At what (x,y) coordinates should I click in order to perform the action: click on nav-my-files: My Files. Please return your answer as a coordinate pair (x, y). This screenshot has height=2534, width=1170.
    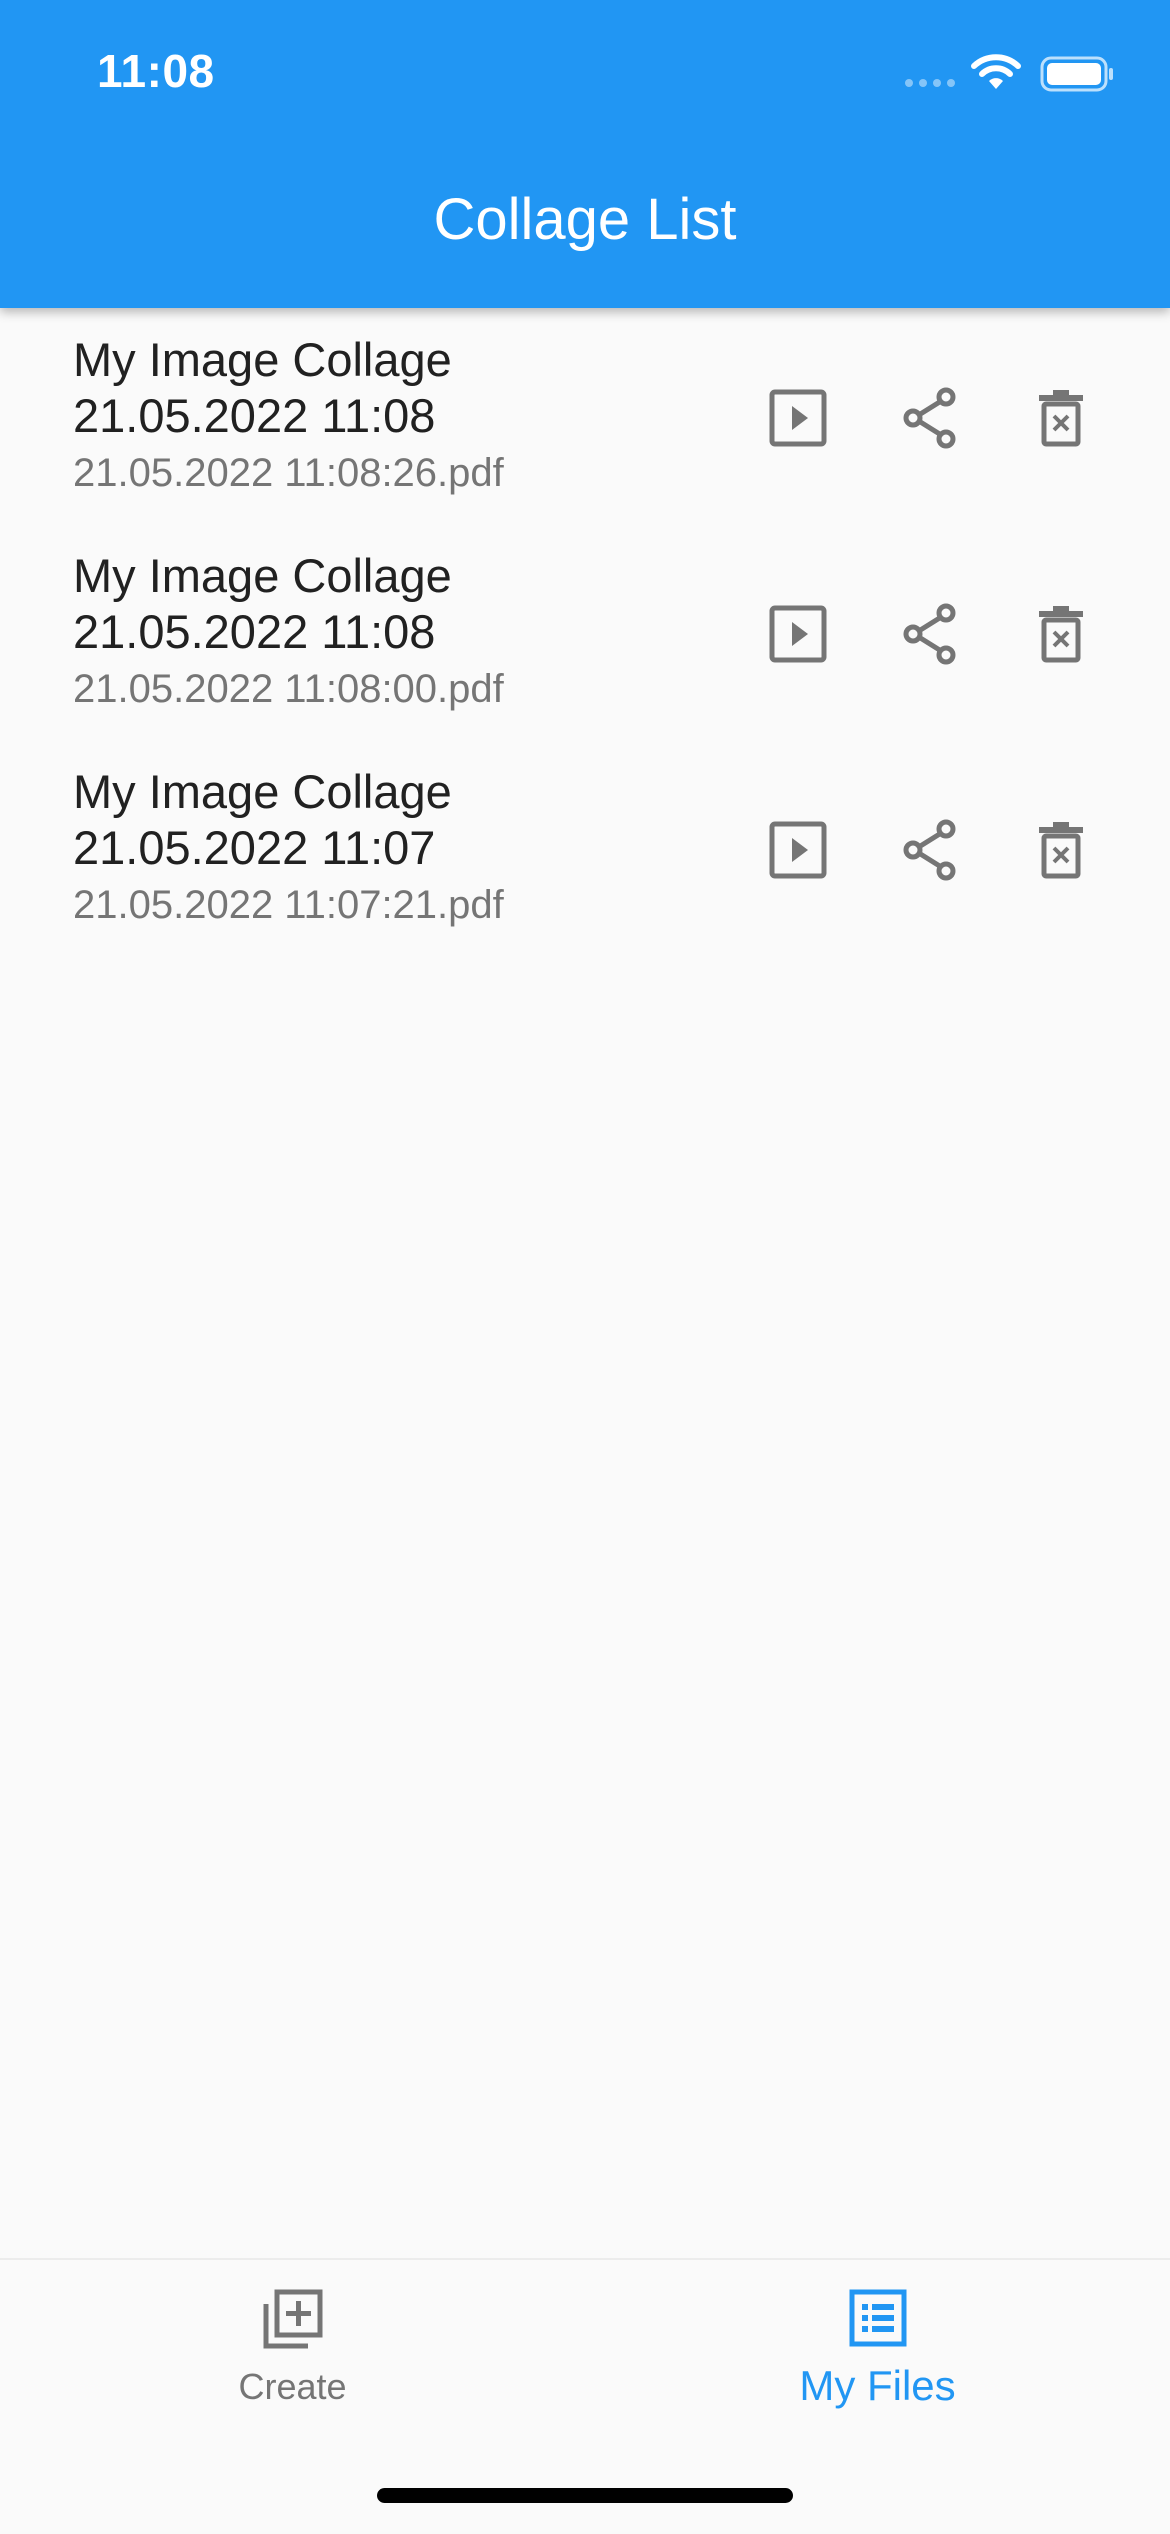
    Looking at the image, I should click on (877, 2340).